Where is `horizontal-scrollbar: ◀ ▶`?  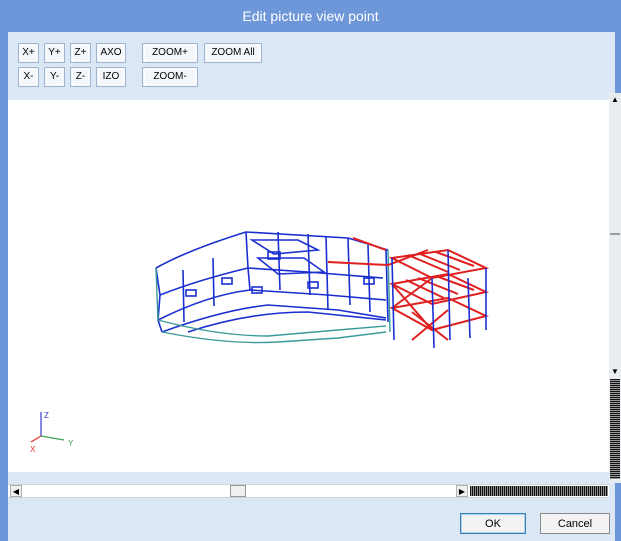 horizontal-scrollbar: ◀ ▶ is located at coordinates (308, 491).